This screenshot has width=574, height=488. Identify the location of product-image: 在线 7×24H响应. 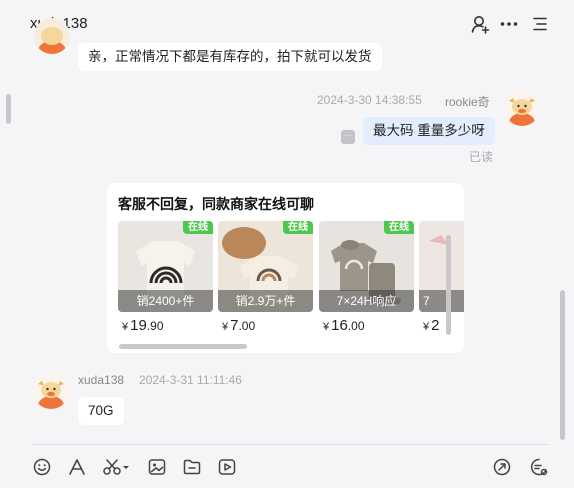
(366, 266).